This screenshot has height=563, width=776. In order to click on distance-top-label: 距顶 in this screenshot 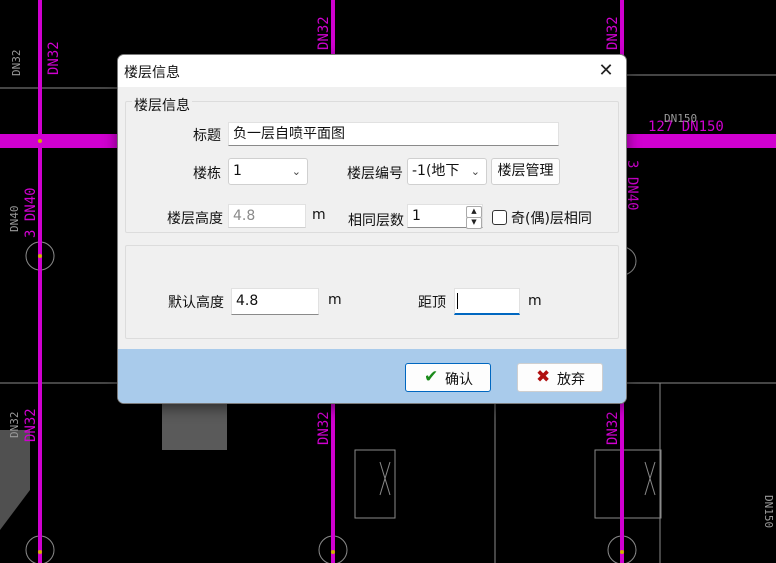, I will do `click(432, 303)`.